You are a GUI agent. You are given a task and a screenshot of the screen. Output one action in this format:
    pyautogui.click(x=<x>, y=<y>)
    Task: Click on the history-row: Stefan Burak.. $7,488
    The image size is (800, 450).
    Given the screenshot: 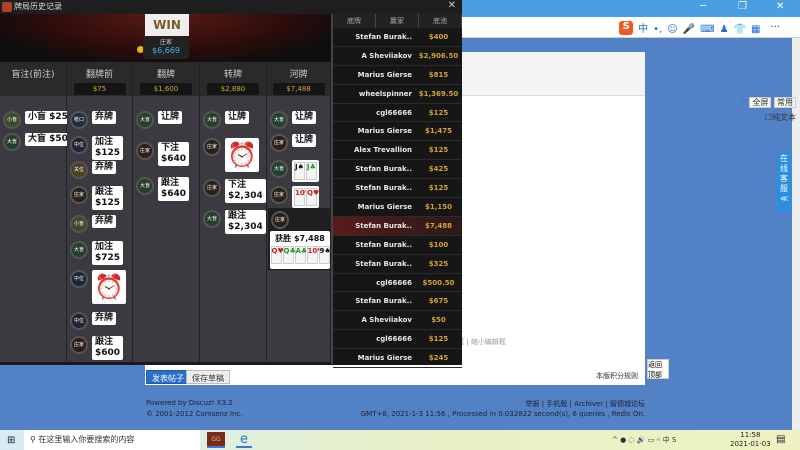 What is the action you would take?
    pyautogui.click(x=397, y=226)
    